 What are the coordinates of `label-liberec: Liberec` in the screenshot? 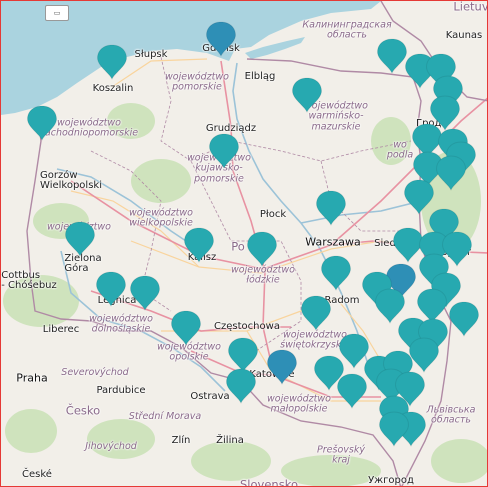 It's located at (61, 329).